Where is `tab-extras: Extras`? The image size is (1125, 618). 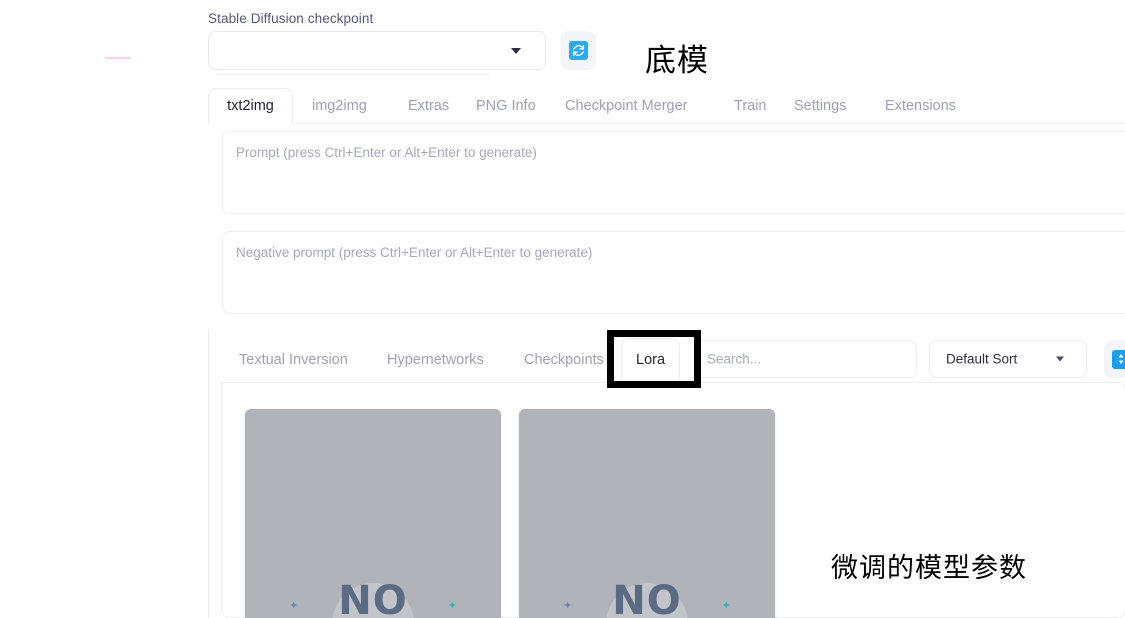 tab-extras: Extras is located at coordinates (428, 106).